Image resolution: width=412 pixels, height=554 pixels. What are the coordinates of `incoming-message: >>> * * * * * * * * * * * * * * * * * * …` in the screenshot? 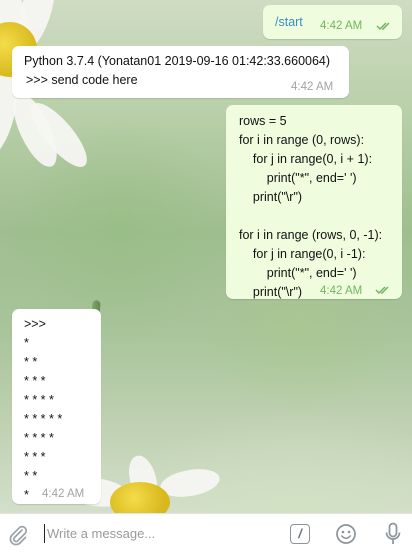 It's located at (56, 406).